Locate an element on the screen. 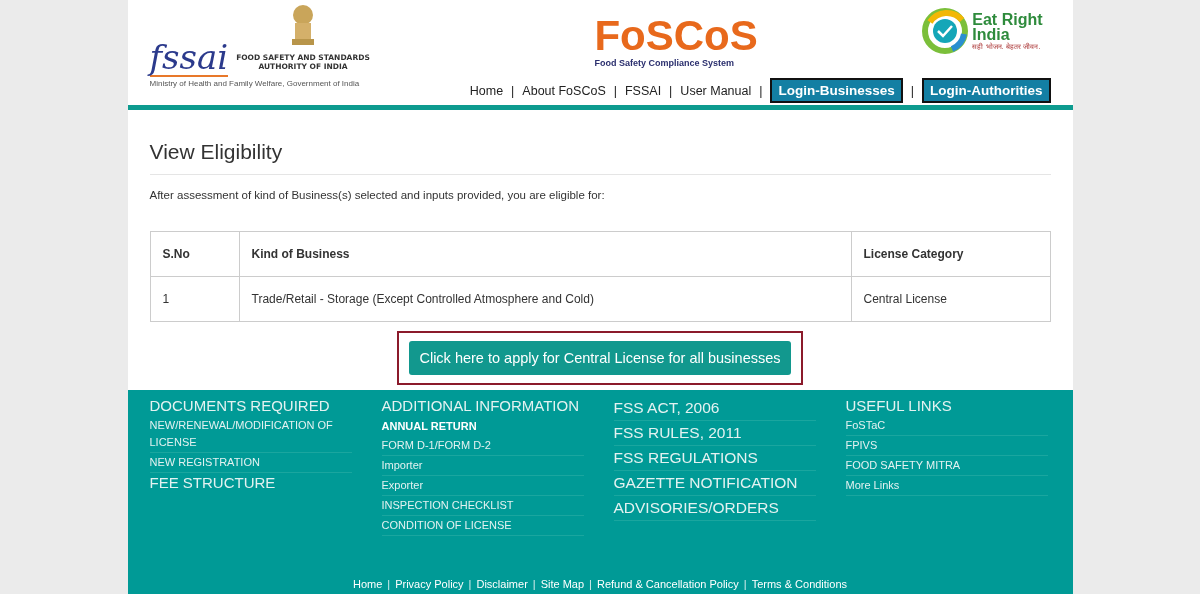  footer-link: Terms & Conditions is located at coordinates (799, 584).